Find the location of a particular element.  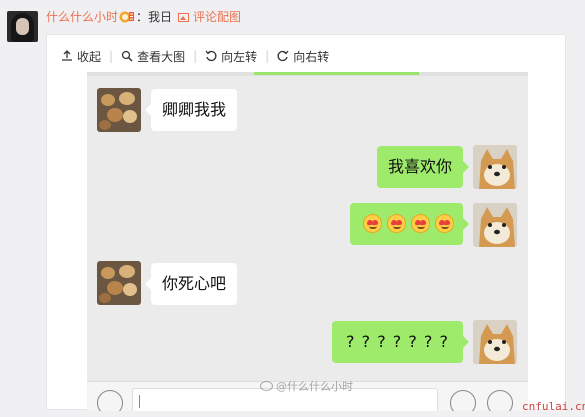

rotate-right-label: 向右转 is located at coordinates (311, 56).